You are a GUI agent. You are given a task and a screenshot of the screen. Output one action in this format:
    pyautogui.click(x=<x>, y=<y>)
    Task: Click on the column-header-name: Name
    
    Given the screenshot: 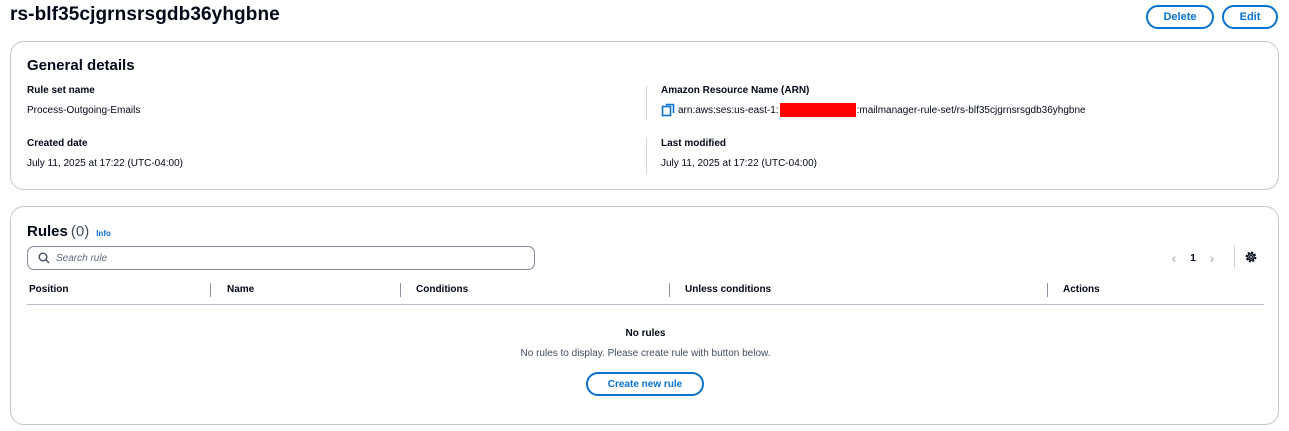 What is the action you would take?
    pyautogui.click(x=240, y=289)
    